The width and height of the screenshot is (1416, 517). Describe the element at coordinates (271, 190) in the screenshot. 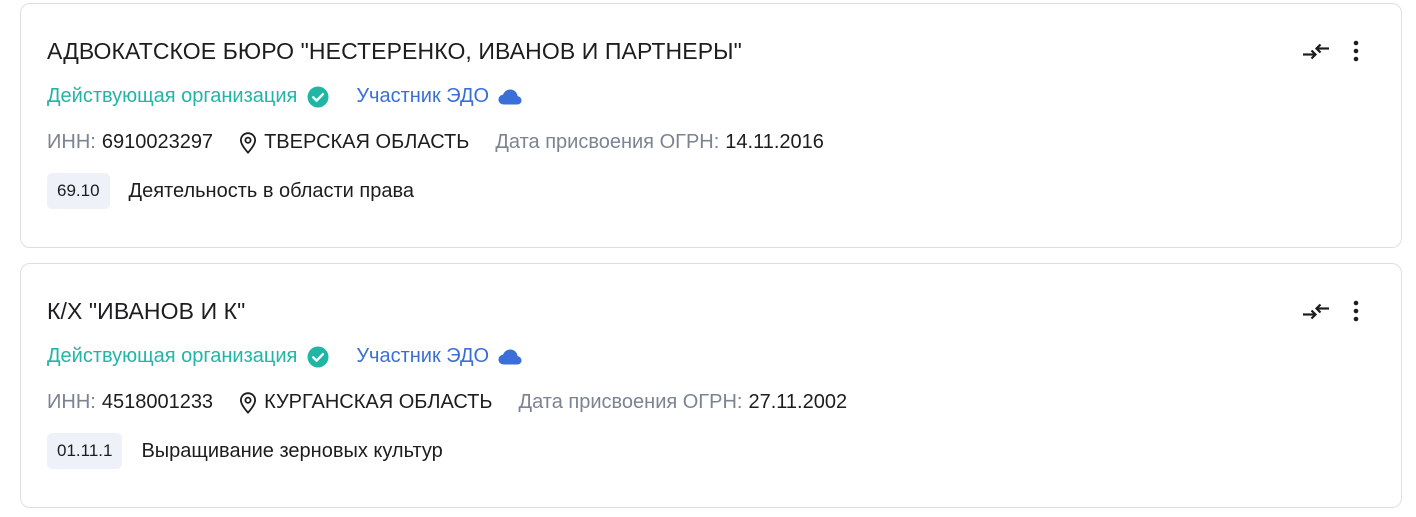

I see `okved-description: Деятельность в области права` at that location.